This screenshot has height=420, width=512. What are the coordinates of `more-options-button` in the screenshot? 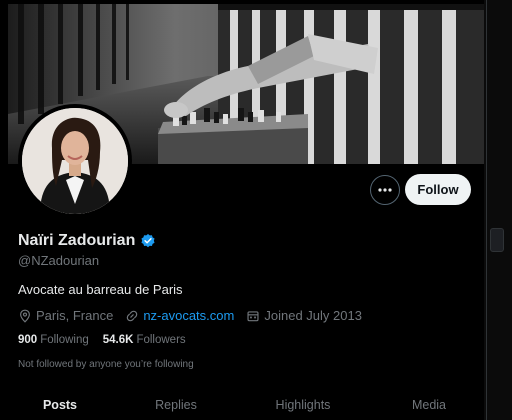 It's located at (385, 190).